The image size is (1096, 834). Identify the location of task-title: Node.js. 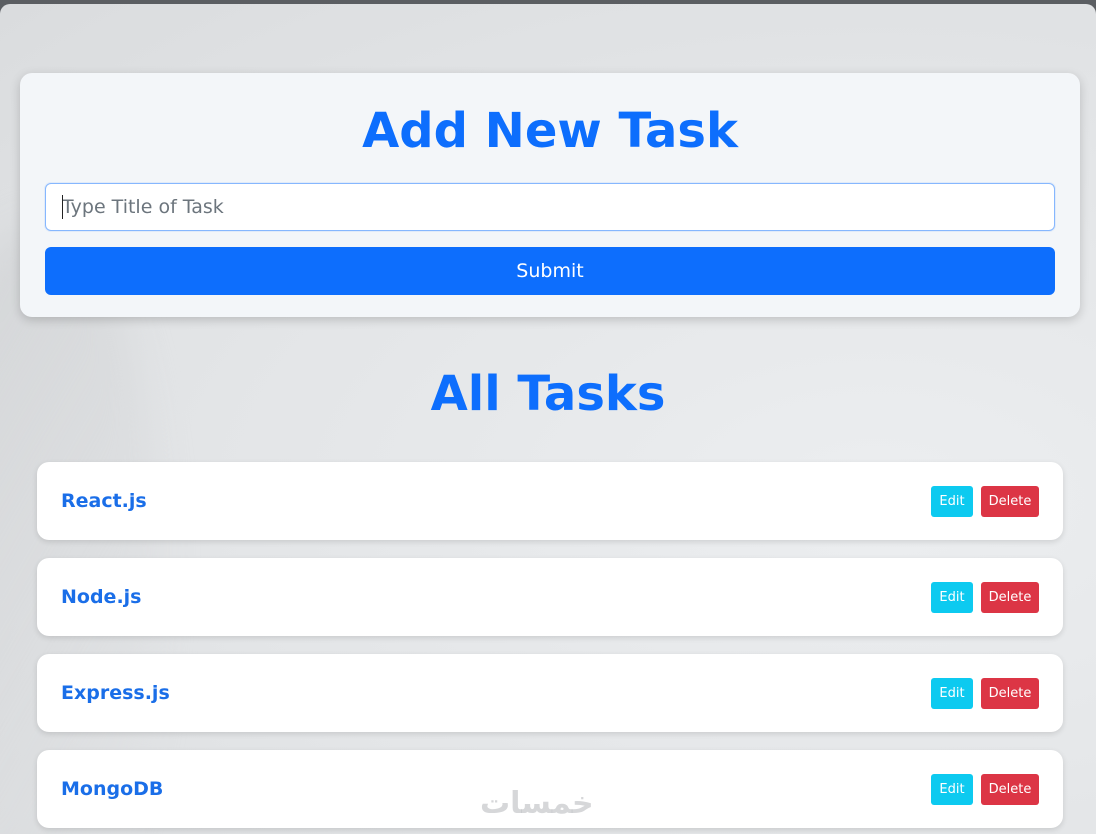
(101, 597).